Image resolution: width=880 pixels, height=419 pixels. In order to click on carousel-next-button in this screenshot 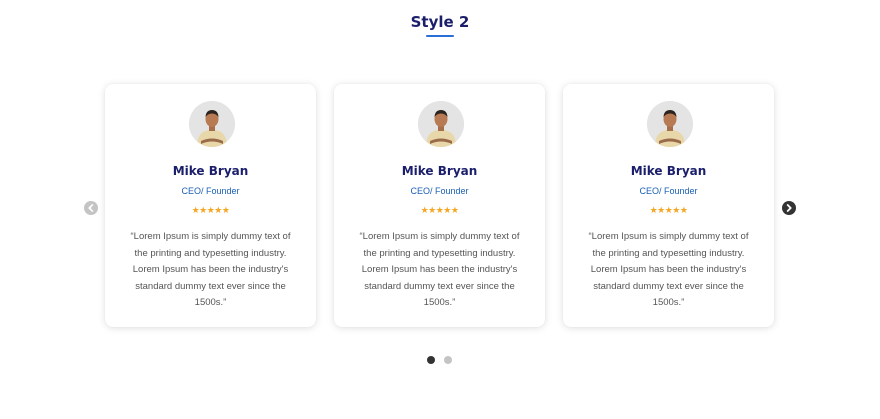, I will do `click(789, 208)`.